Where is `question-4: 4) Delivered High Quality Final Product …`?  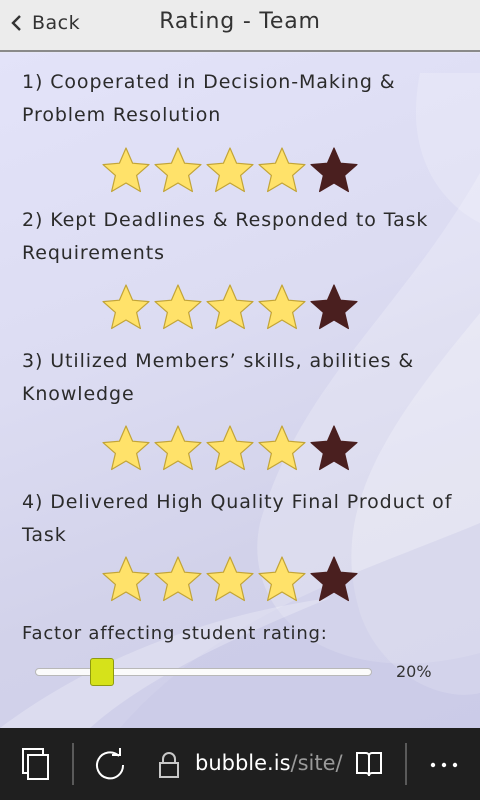 question-4: 4) Delivered High Quality Final Product … is located at coordinates (237, 518).